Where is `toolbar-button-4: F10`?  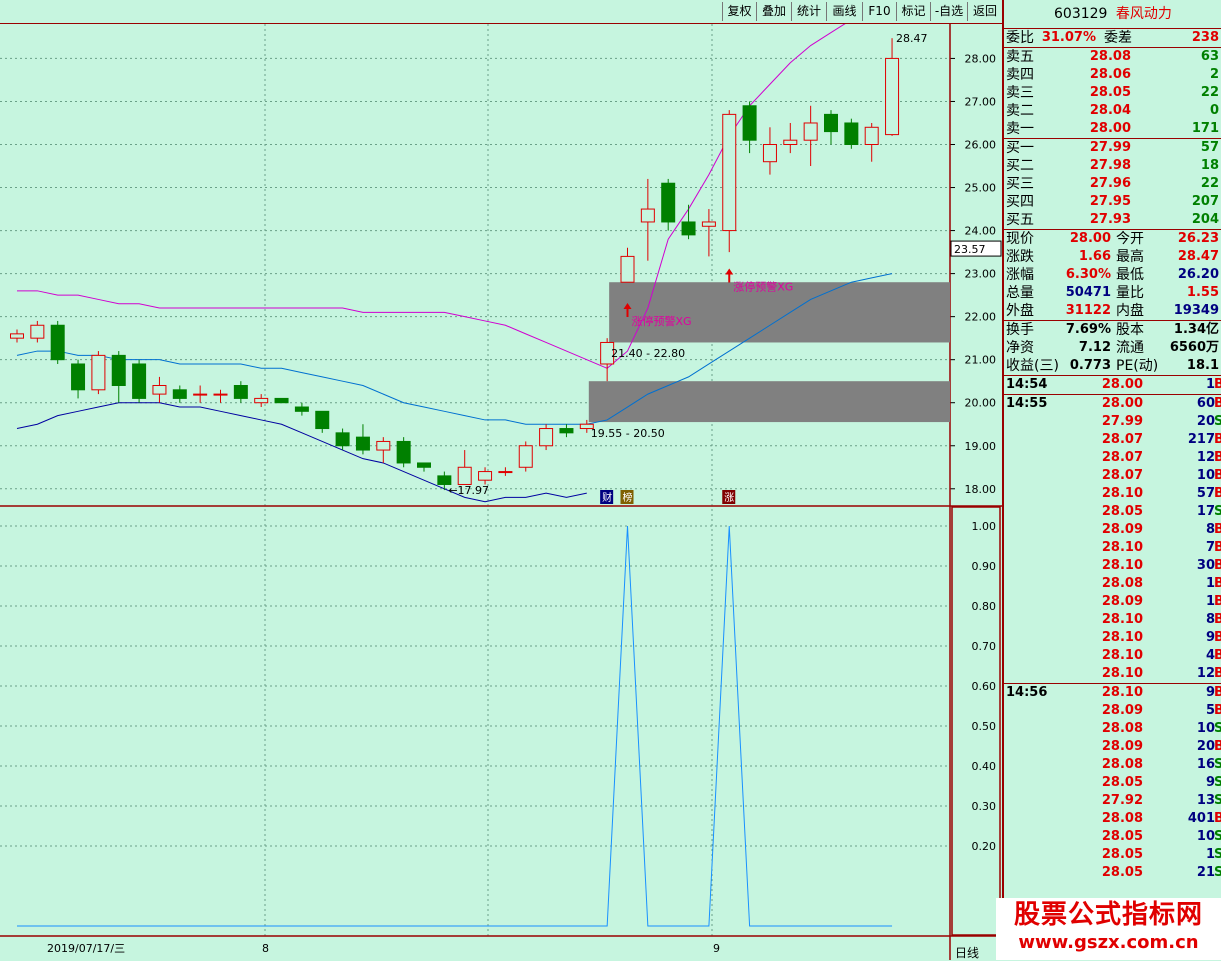 toolbar-button-4: F10 is located at coordinates (879, 11).